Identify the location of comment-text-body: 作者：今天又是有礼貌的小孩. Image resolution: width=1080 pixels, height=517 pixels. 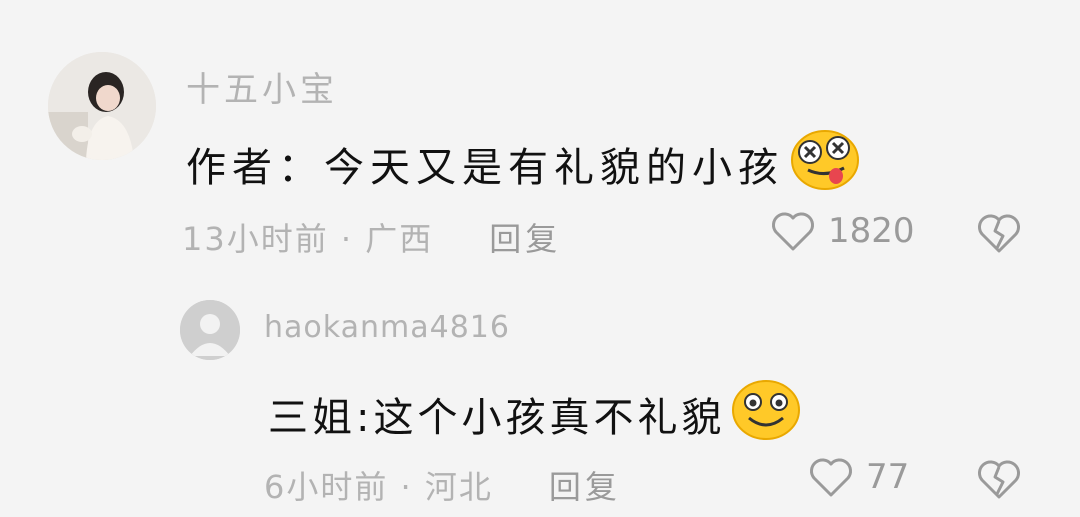
(485, 168).